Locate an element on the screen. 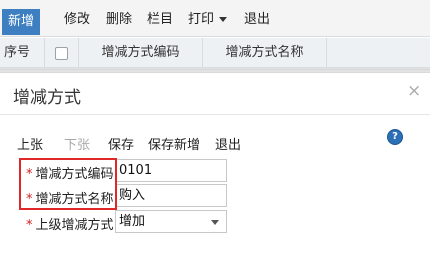  parent-field-label: * 上级增减方式 is located at coordinates (70, 223).